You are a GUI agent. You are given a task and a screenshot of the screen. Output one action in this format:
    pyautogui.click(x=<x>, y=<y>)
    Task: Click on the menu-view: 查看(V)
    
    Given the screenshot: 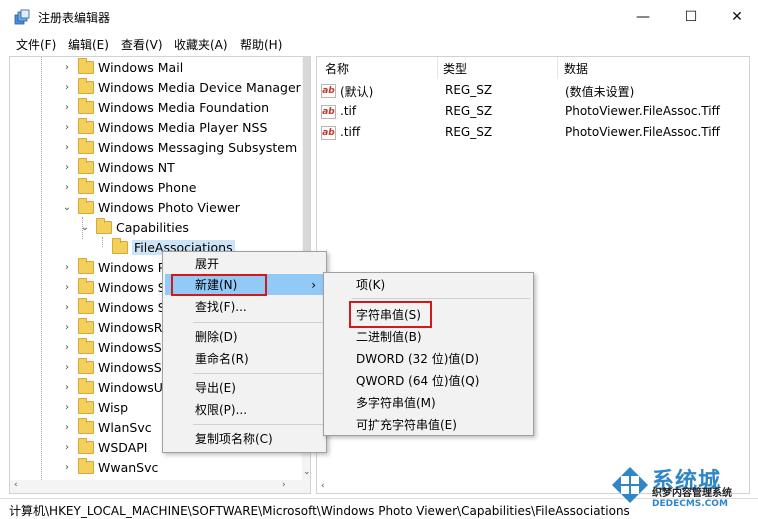 What is the action you would take?
    pyautogui.click(x=142, y=44)
    